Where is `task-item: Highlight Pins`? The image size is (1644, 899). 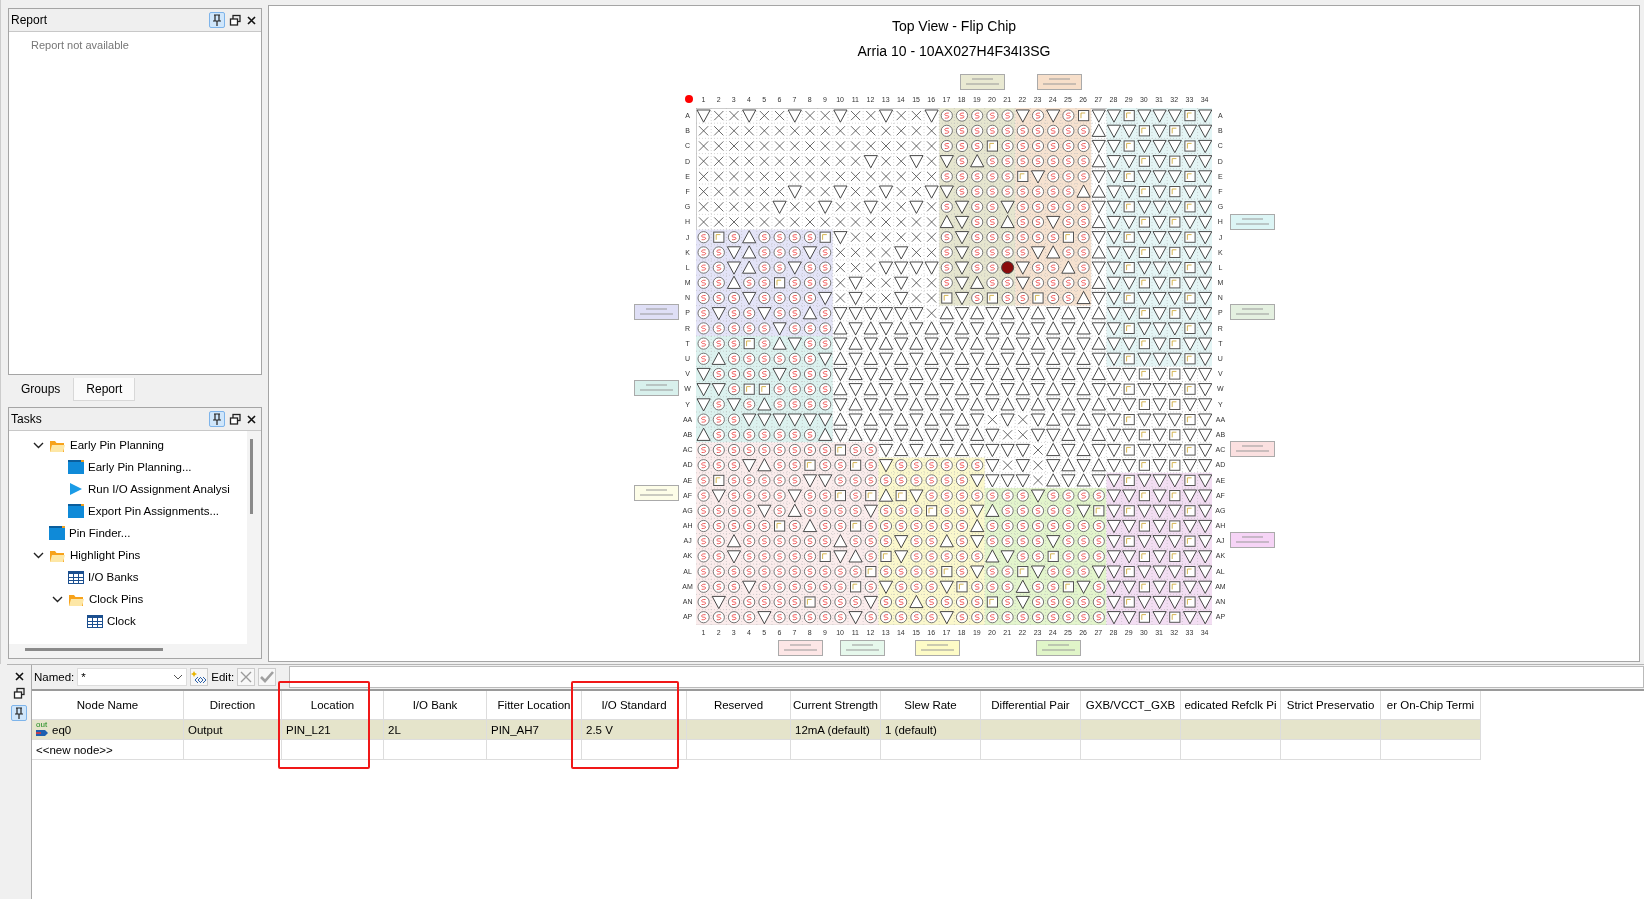
task-item: Highlight Pins is located at coordinates (105, 555).